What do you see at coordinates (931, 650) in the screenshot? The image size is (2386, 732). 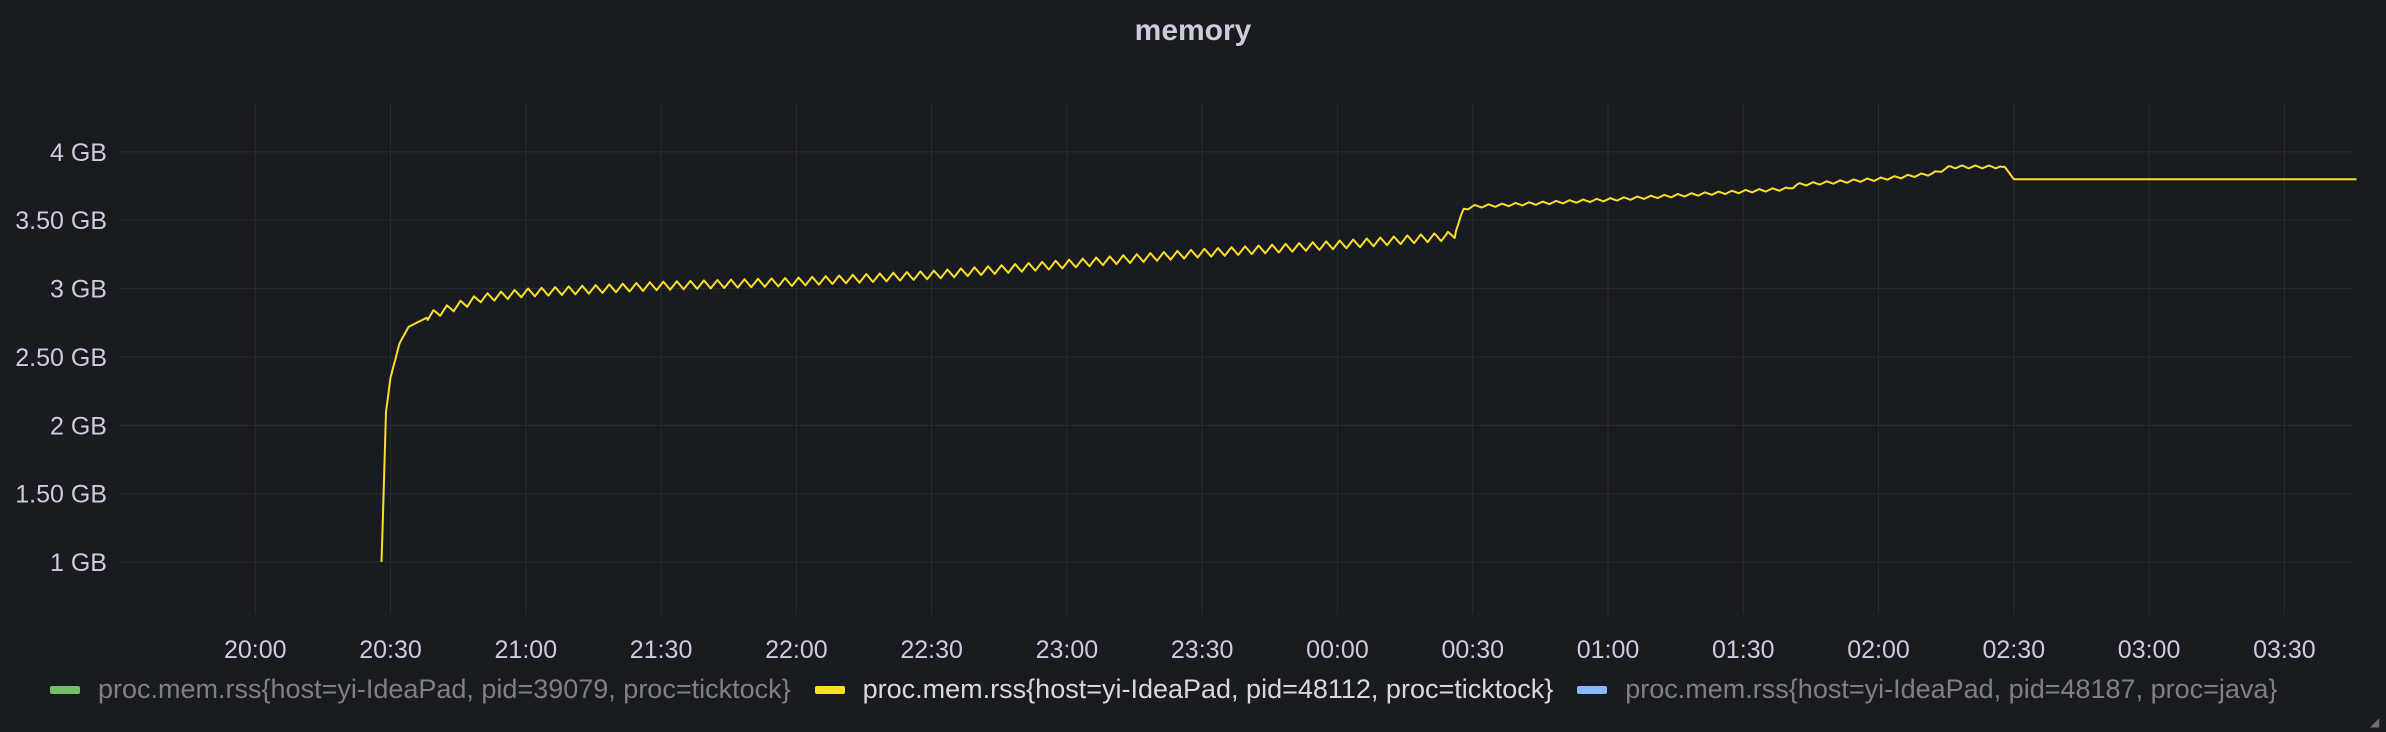 I see `x-tick-label: 22:30` at bounding box center [931, 650].